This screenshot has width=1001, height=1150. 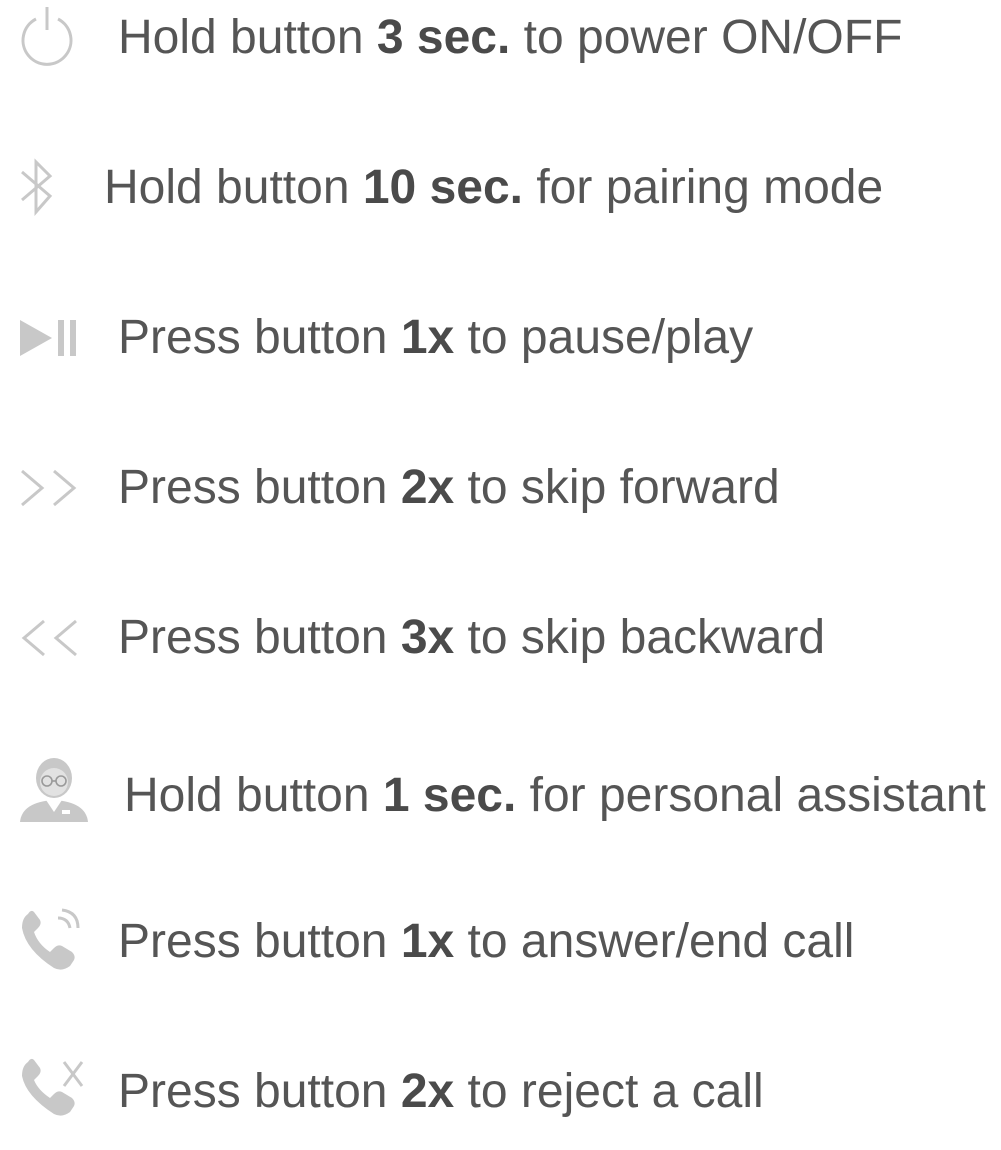 What do you see at coordinates (50, 638) in the screenshot?
I see `skip-backward-icon` at bounding box center [50, 638].